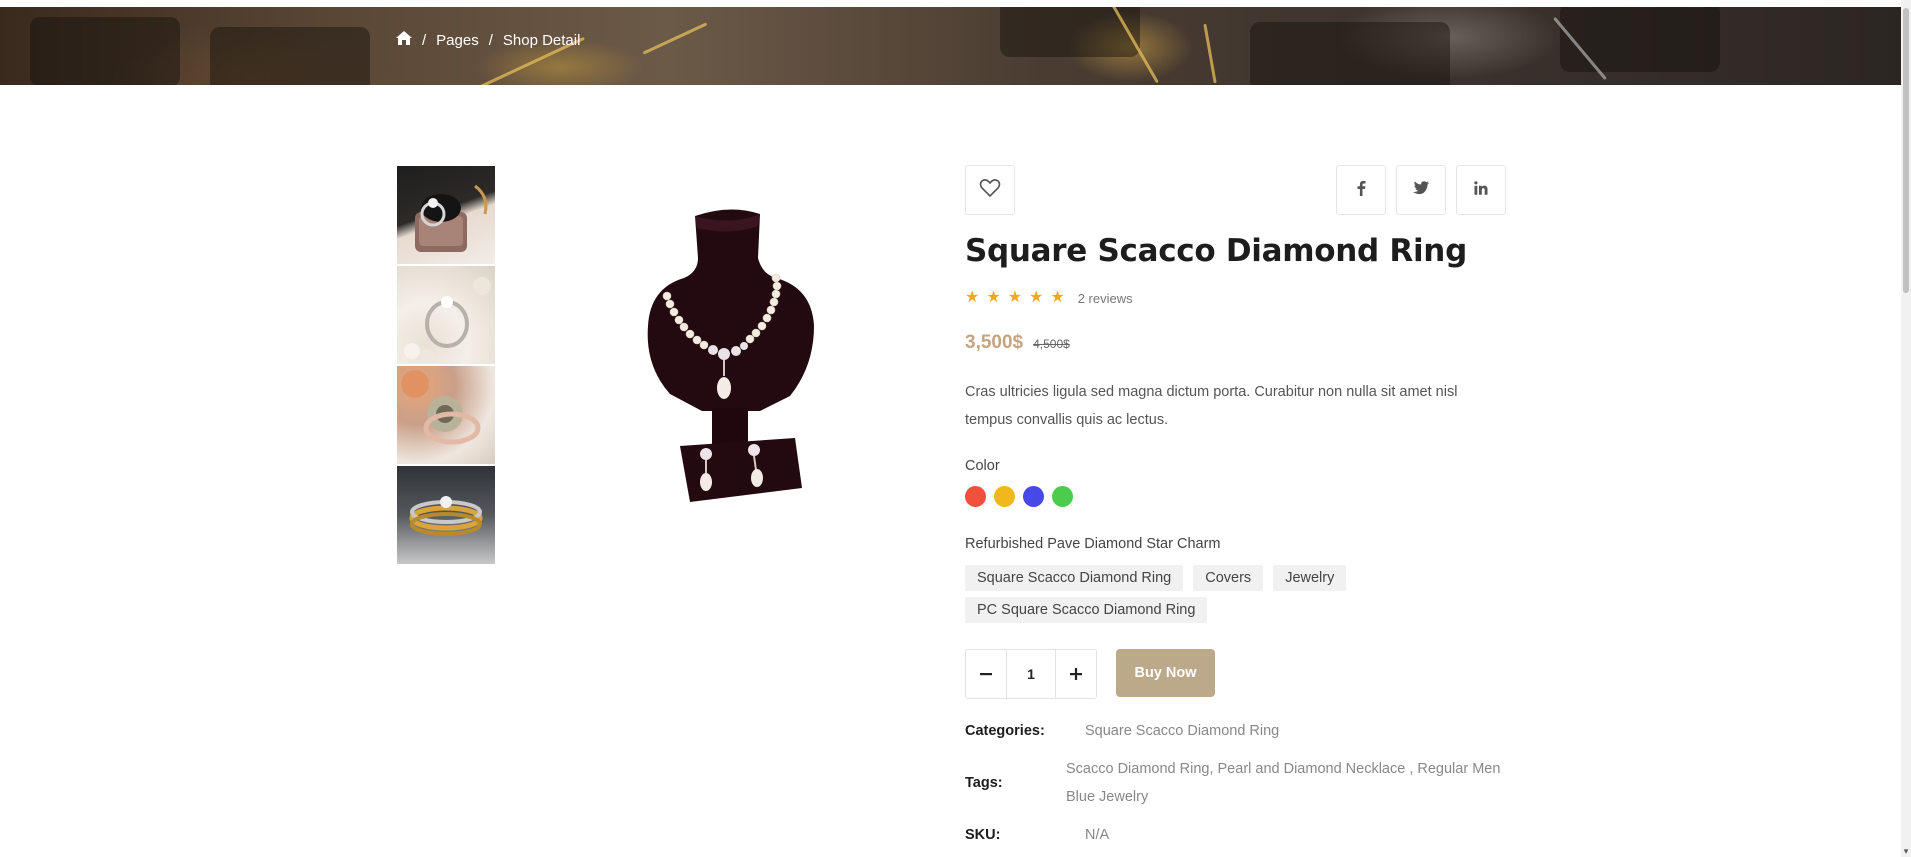 This screenshot has width=1911, height=857. What do you see at coordinates (1097, 835) in the screenshot?
I see `sku-value: N/A` at bounding box center [1097, 835].